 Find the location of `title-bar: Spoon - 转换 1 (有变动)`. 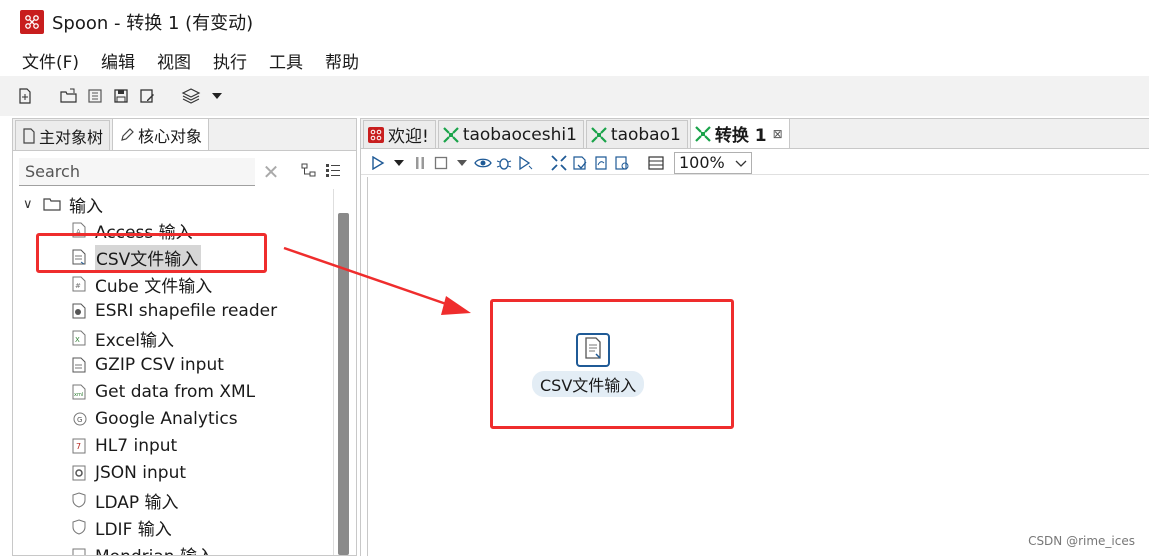

title-bar: Spoon - 转换 1 (有变动) is located at coordinates (574, 22).